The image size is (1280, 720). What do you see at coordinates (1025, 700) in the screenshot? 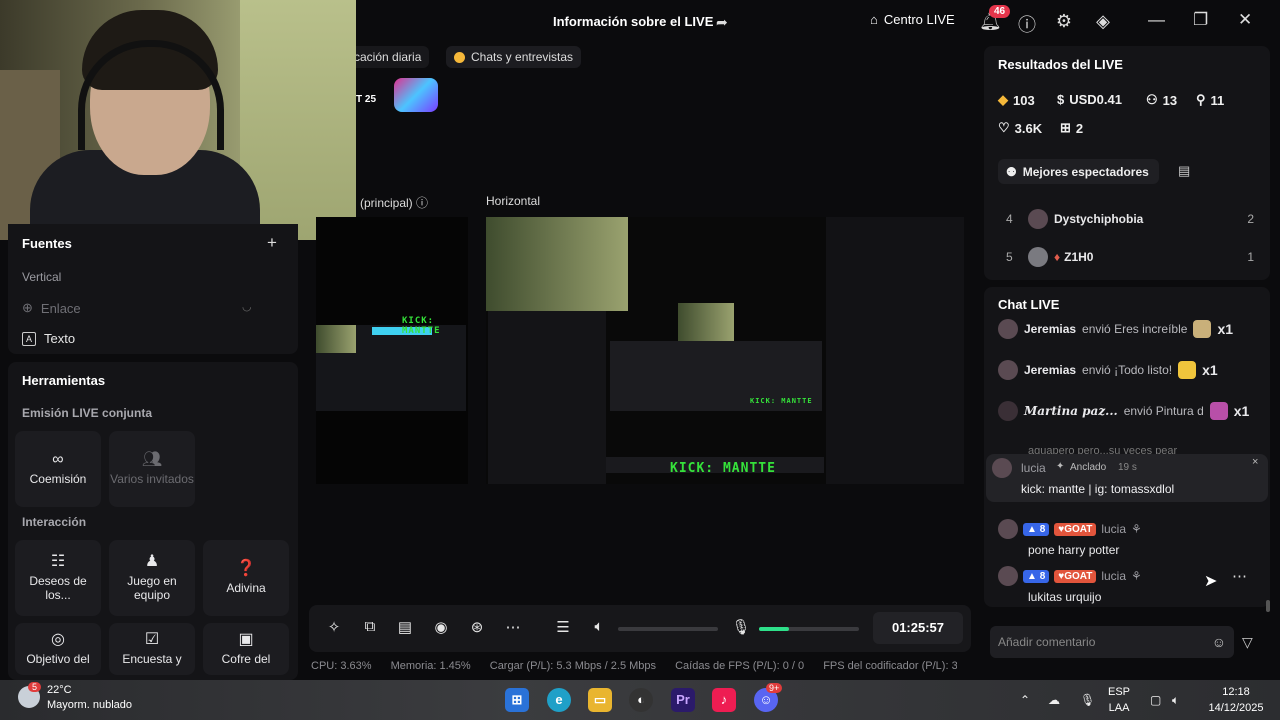
I see `tray-chevron-icon: ⌃` at bounding box center [1025, 700].